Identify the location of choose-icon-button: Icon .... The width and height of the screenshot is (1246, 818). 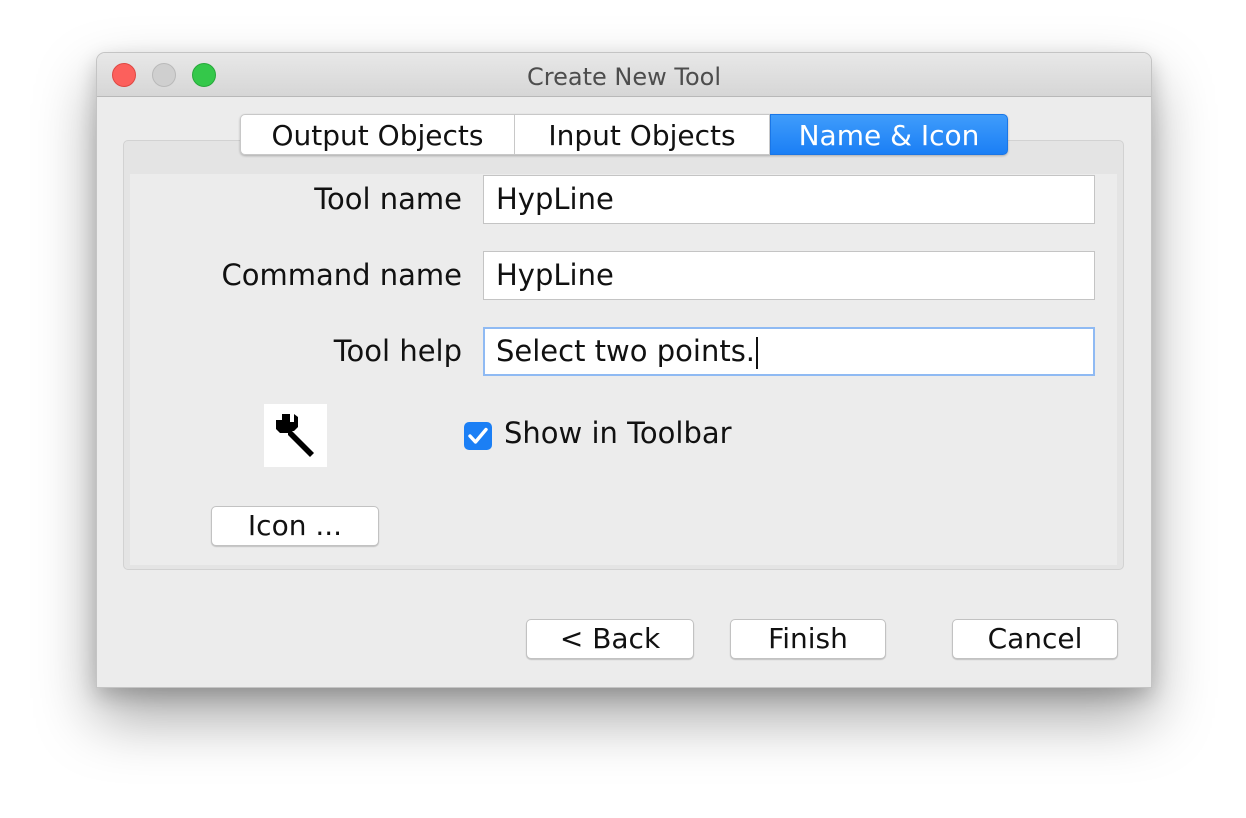
(295, 526).